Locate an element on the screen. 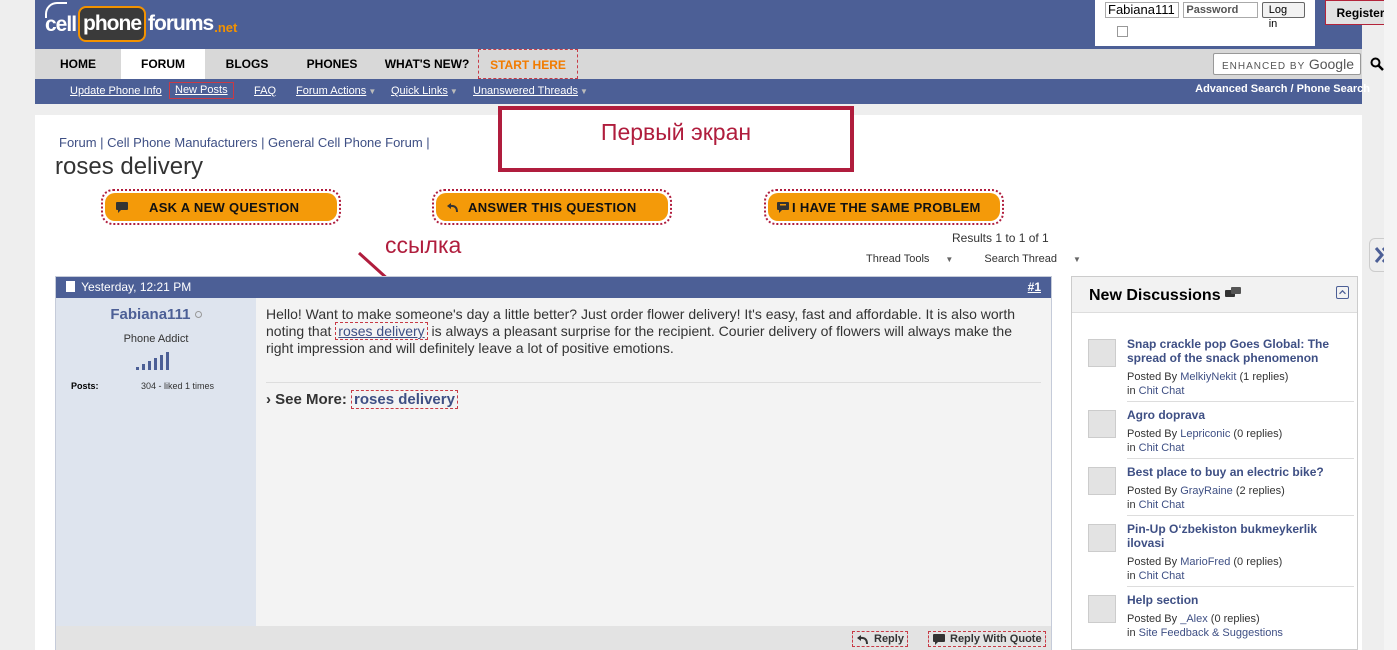 This screenshot has height=650, width=1397. author-link: _Alex is located at coordinates (1194, 619).